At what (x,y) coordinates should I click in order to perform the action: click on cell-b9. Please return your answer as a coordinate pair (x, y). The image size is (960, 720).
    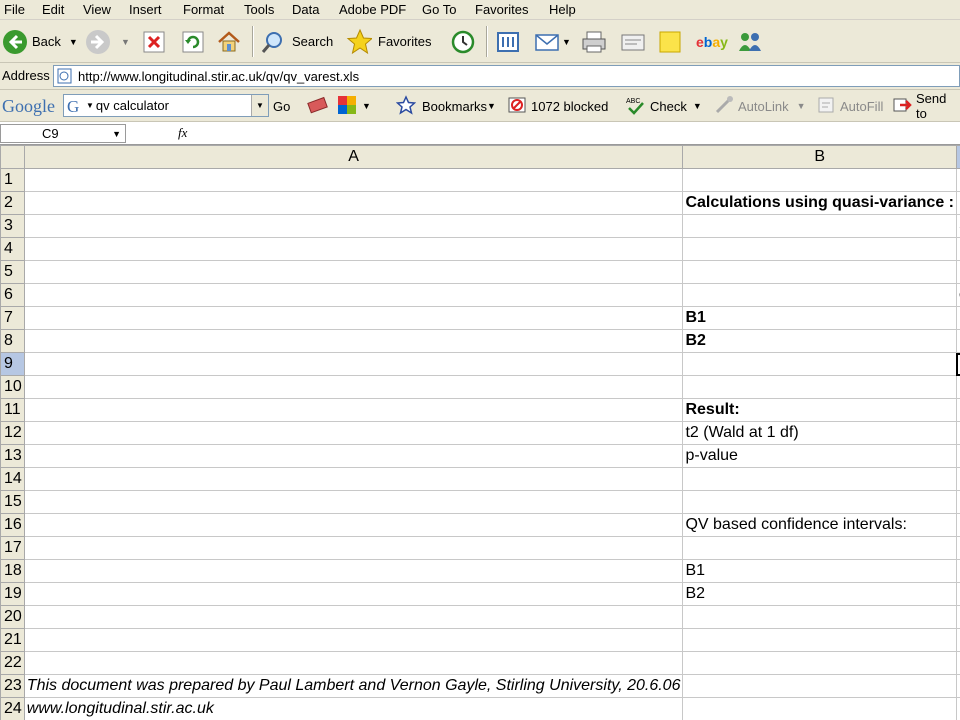
    Looking at the image, I should click on (819, 364).